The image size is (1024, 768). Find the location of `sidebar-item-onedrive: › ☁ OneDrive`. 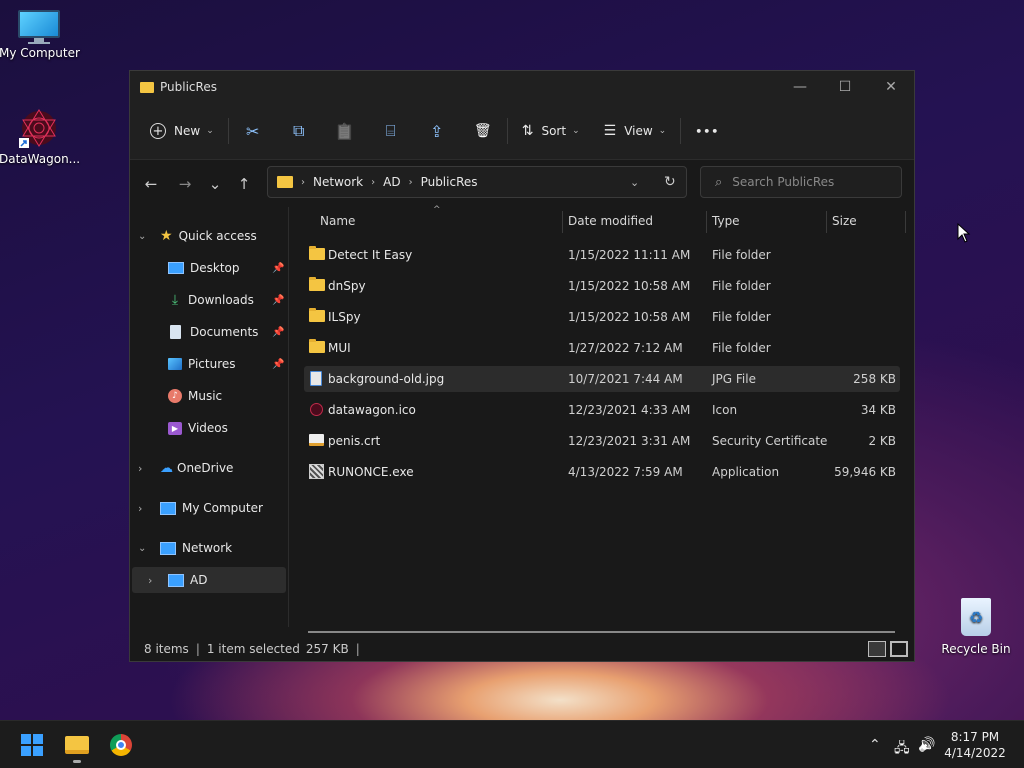

sidebar-item-onedrive: › ☁ OneDrive is located at coordinates (185, 468).